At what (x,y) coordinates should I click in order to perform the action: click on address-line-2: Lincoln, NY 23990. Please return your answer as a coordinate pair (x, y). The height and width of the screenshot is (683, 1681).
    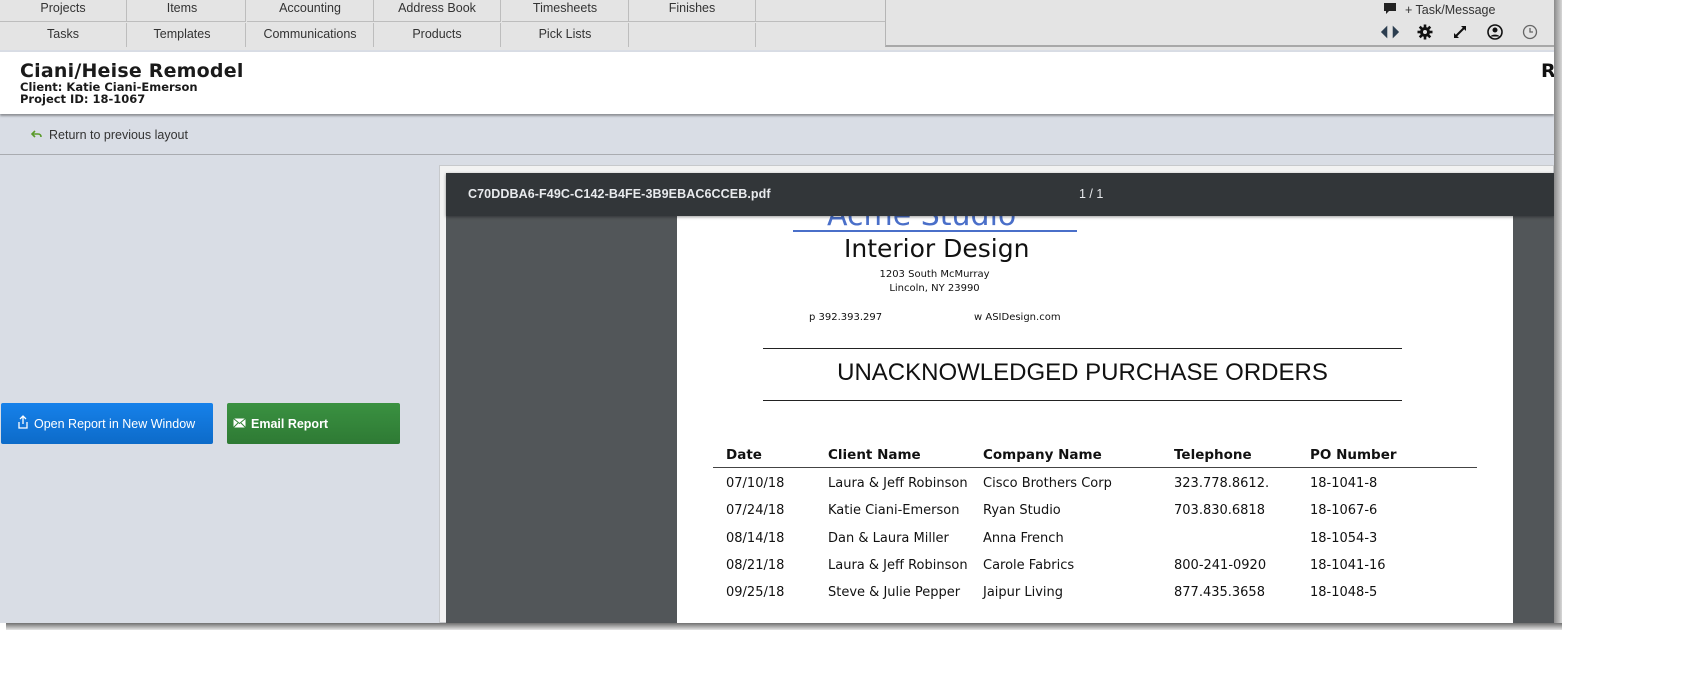
    Looking at the image, I should click on (934, 288).